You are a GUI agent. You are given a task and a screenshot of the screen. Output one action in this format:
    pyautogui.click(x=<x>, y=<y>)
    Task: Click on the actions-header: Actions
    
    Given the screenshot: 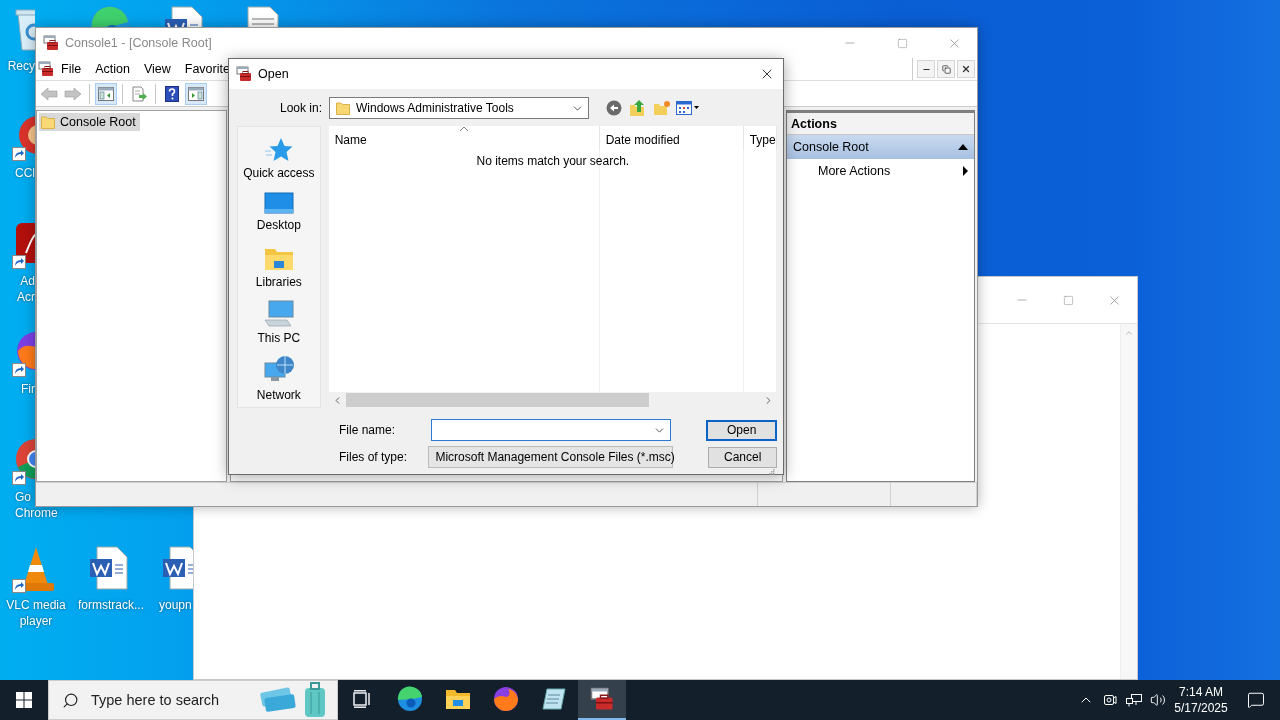 What is the action you would take?
    pyautogui.click(x=880, y=124)
    